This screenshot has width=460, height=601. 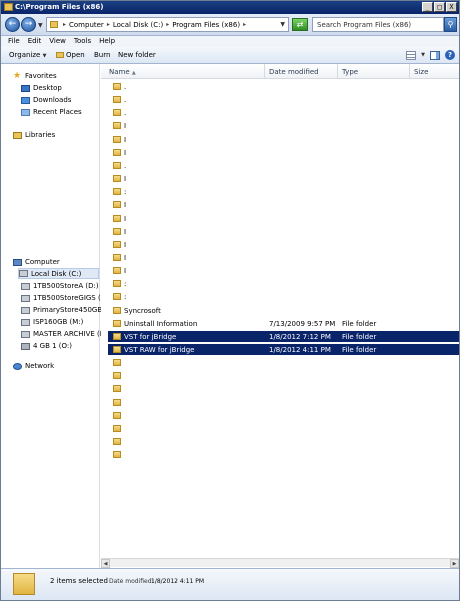 I want to click on horizontal-scrollbar: ◀ ▶, so click(x=280, y=563).